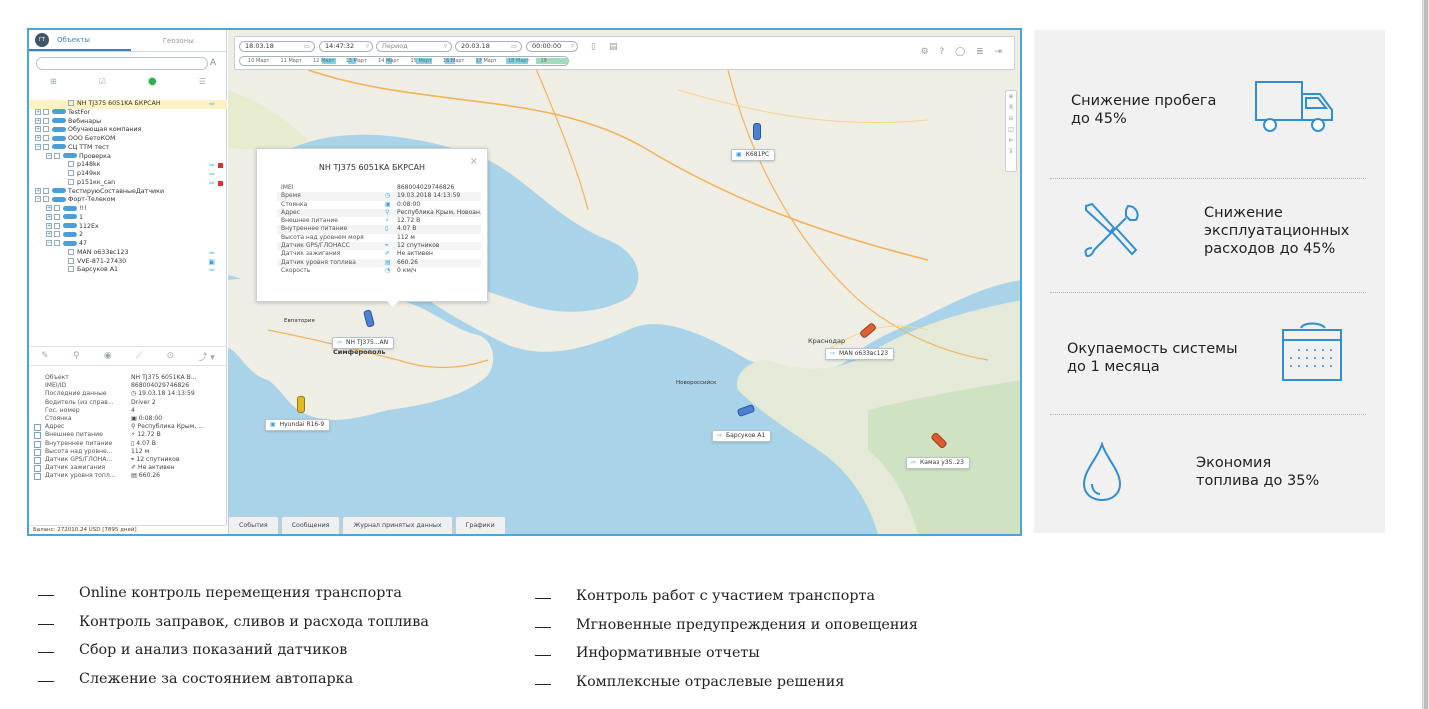  I want to click on property-name: Адрес, so click(76, 427).